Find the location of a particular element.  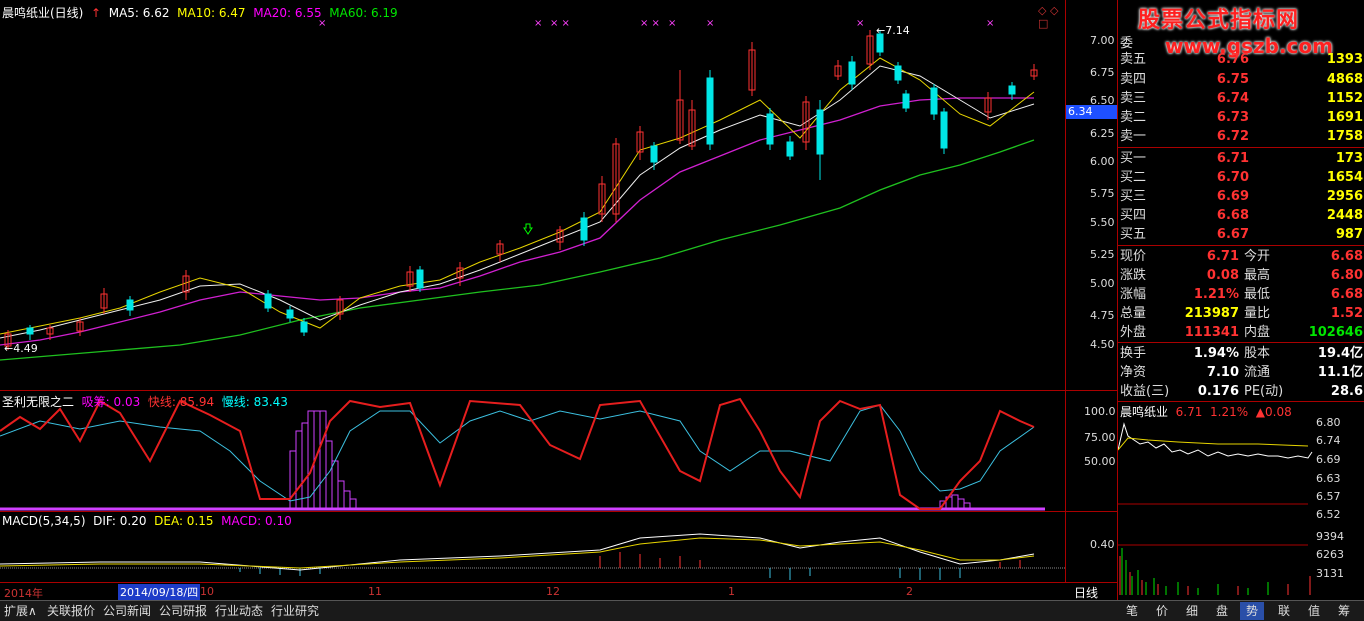

y-tick: 5.00 is located at coordinates (1102, 283).